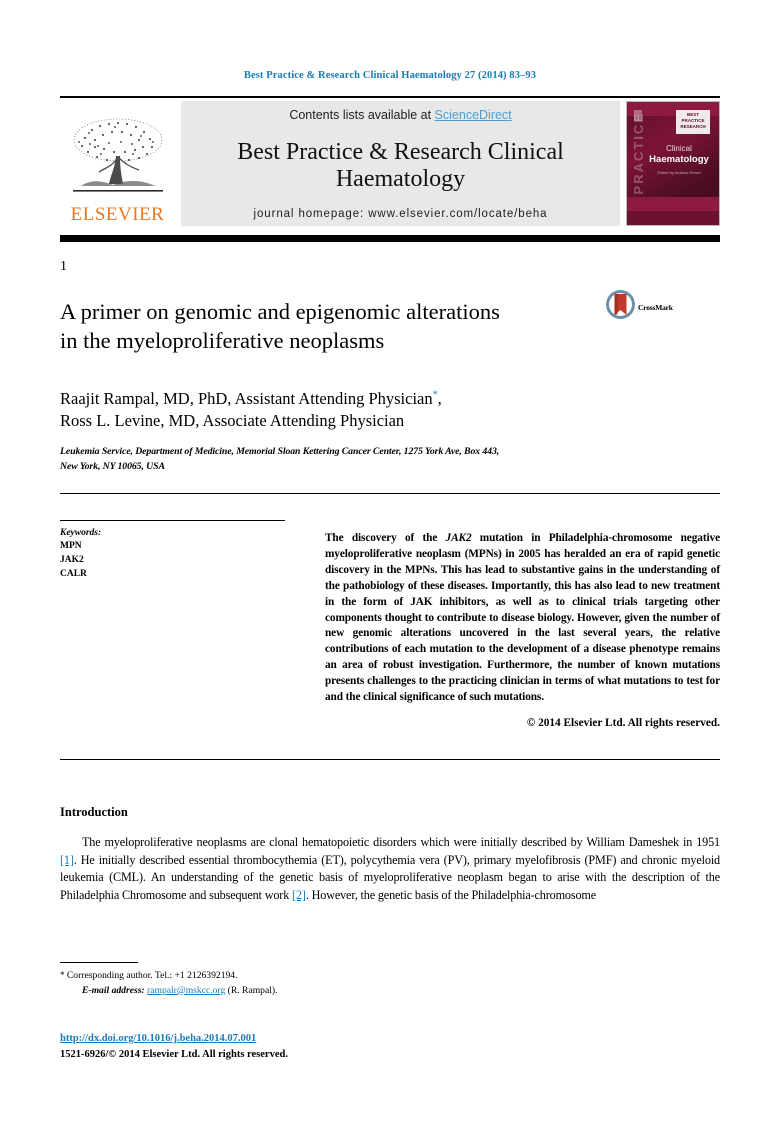 This screenshot has height=1134, width=780. Describe the element at coordinates (439, 398) in the screenshot. I see `author-line1-comma: ,` at that location.